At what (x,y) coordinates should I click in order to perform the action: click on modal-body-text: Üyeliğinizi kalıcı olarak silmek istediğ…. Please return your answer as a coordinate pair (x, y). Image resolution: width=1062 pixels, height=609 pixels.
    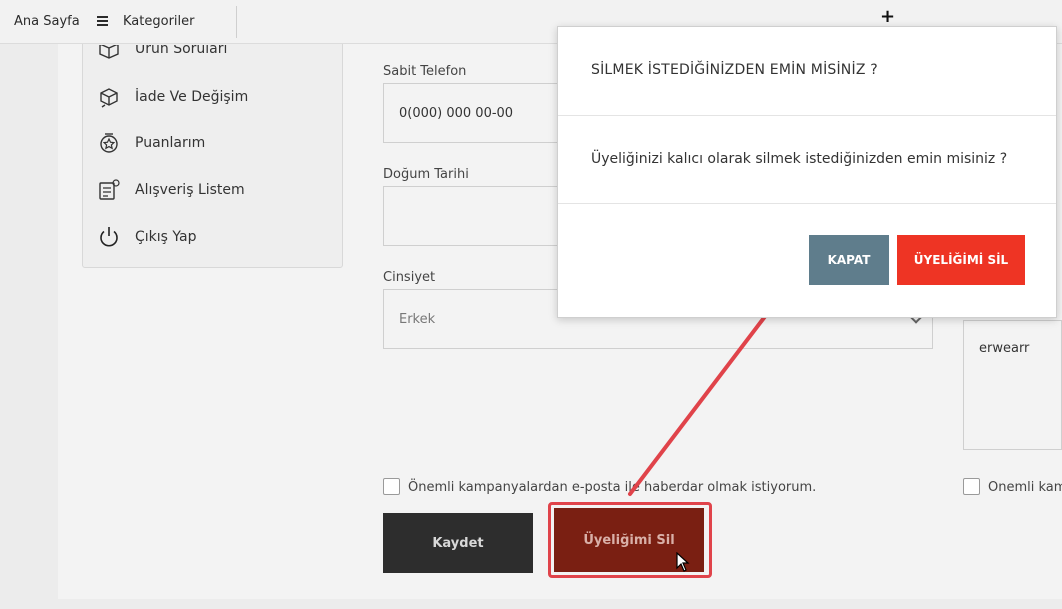
    Looking at the image, I should click on (799, 159).